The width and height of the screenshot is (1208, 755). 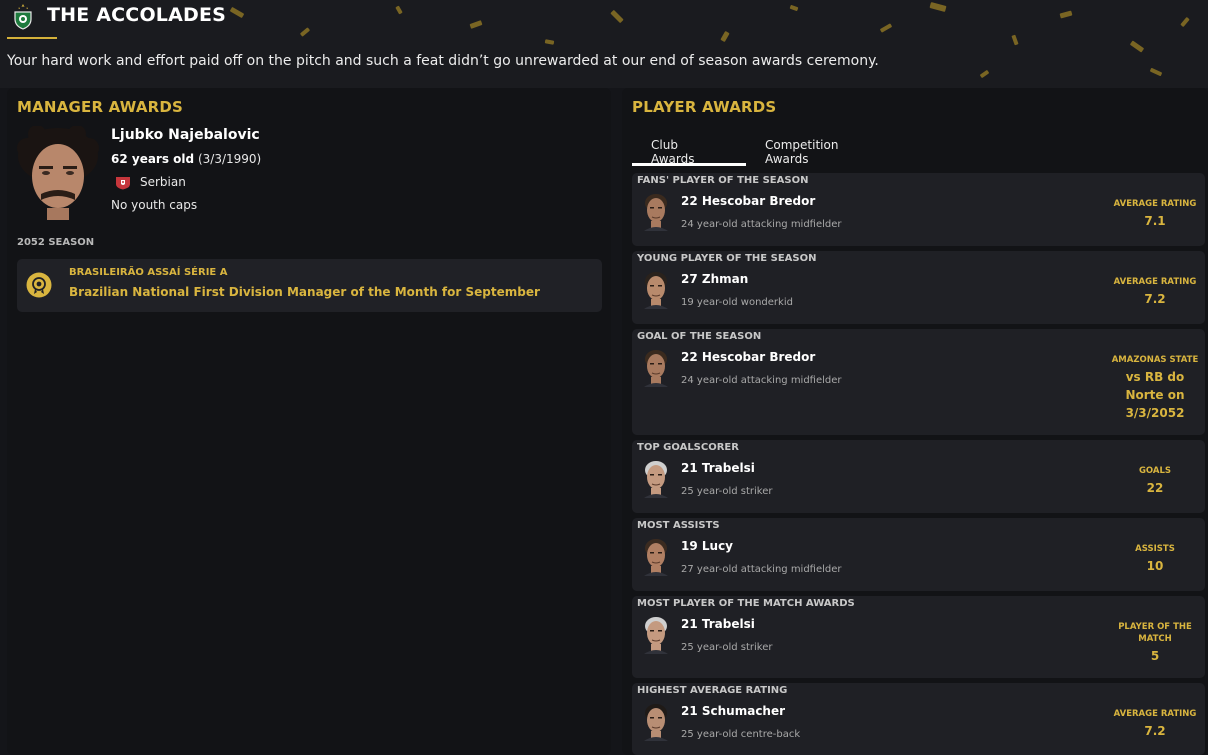 What do you see at coordinates (123, 183) in the screenshot?
I see `serbia-flag-icon` at bounding box center [123, 183].